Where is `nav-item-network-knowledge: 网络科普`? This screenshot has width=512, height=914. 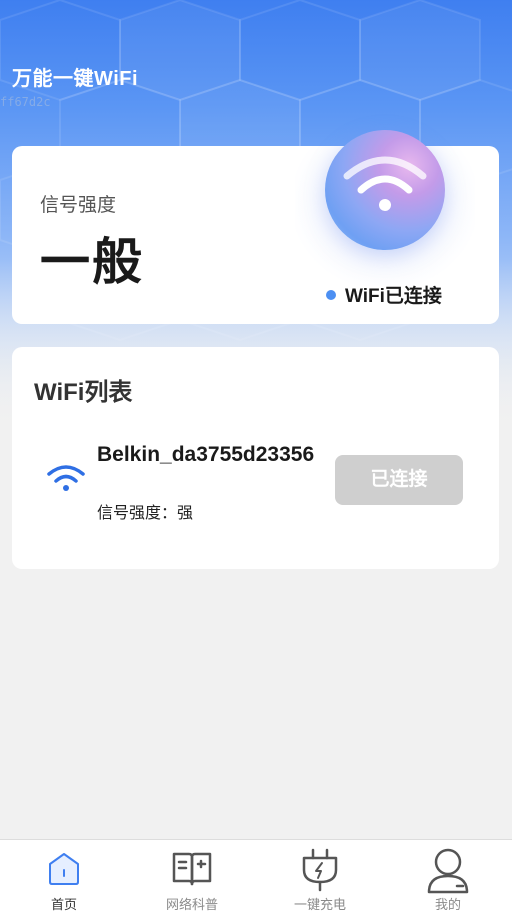 nav-item-network-knowledge: 网络科普 is located at coordinates (192, 877).